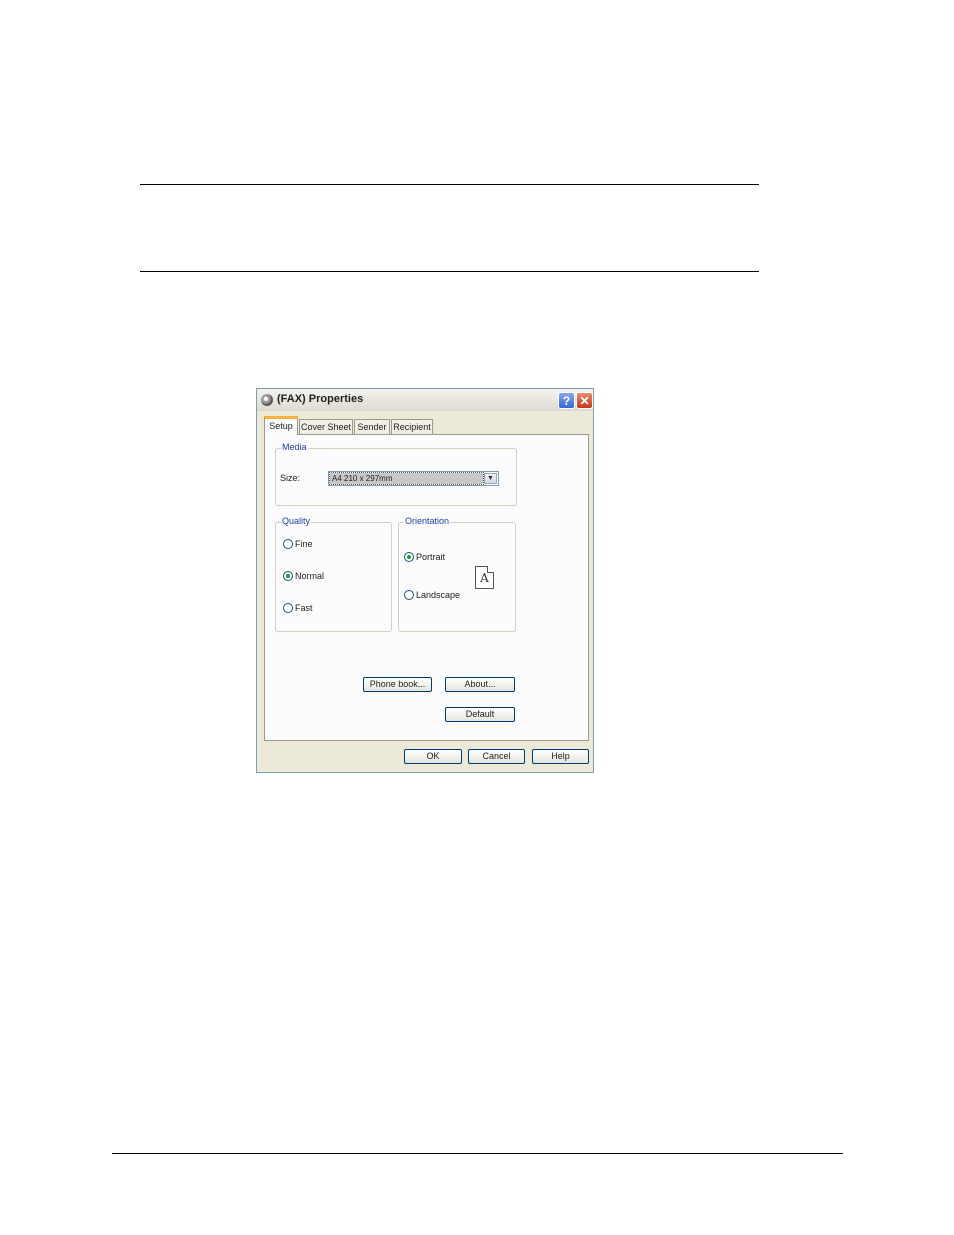 This screenshot has height=1235, width=954. I want to click on orientation-portrait-label: Portrait, so click(430, 557).